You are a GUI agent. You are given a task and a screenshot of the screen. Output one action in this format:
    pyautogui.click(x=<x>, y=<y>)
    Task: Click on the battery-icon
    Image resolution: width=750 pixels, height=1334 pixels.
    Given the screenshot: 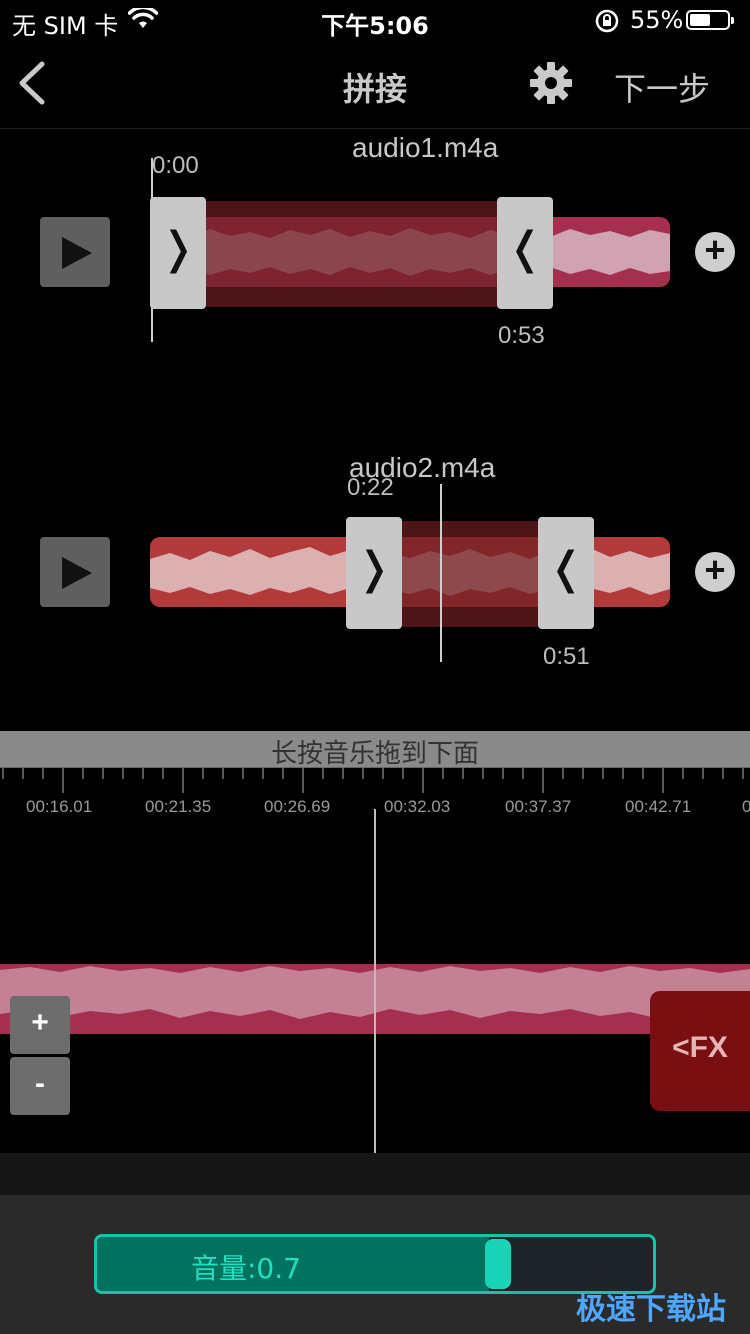 What is the action you would take?
    pyautogui.click(x=710, y=20)
    